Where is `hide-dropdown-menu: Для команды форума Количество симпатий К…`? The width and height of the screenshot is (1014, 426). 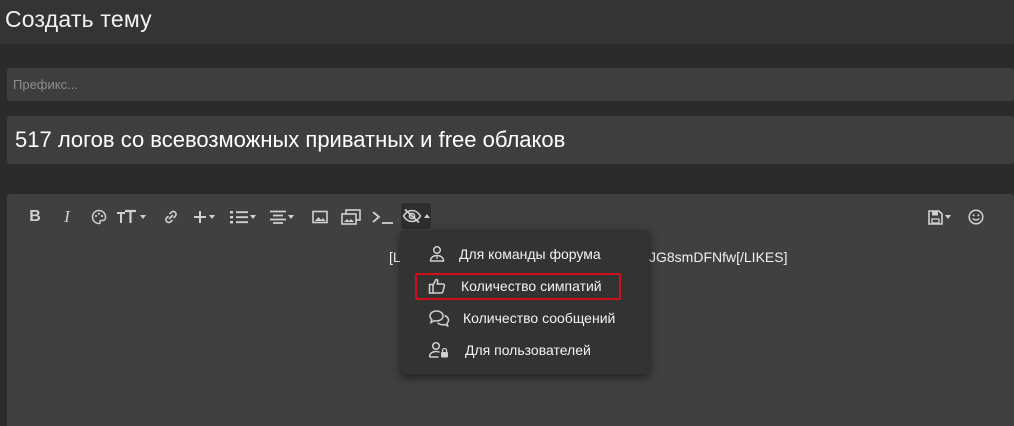
hide-dropdown-menu: Для команды форума Количество симпатий К… is located at coordinates (525, 302).